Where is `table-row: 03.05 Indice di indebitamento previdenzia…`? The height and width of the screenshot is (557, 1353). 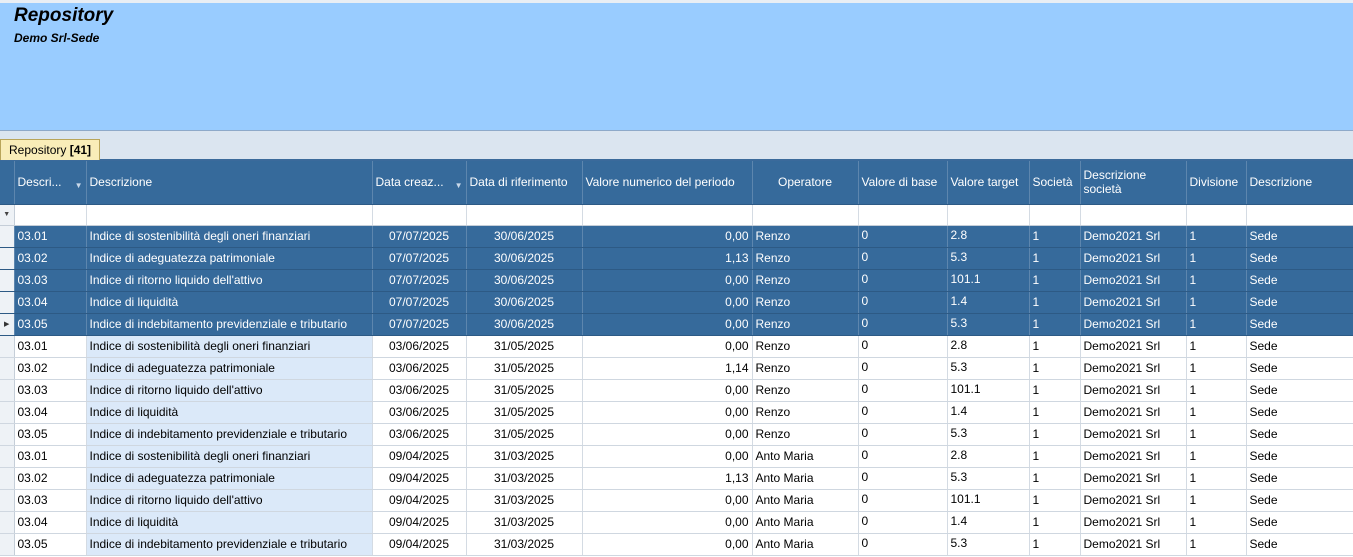 table-row: 03.05 Indice di indebitamento previdenzia… is located at coordinates (676, 434).